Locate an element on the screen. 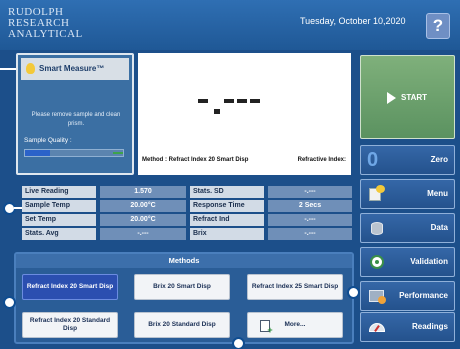 Image resolution: width=460 pixels, height=349 pixels. date-display: Tuesday, October 10,2020 is located at coordinates (353, 21).